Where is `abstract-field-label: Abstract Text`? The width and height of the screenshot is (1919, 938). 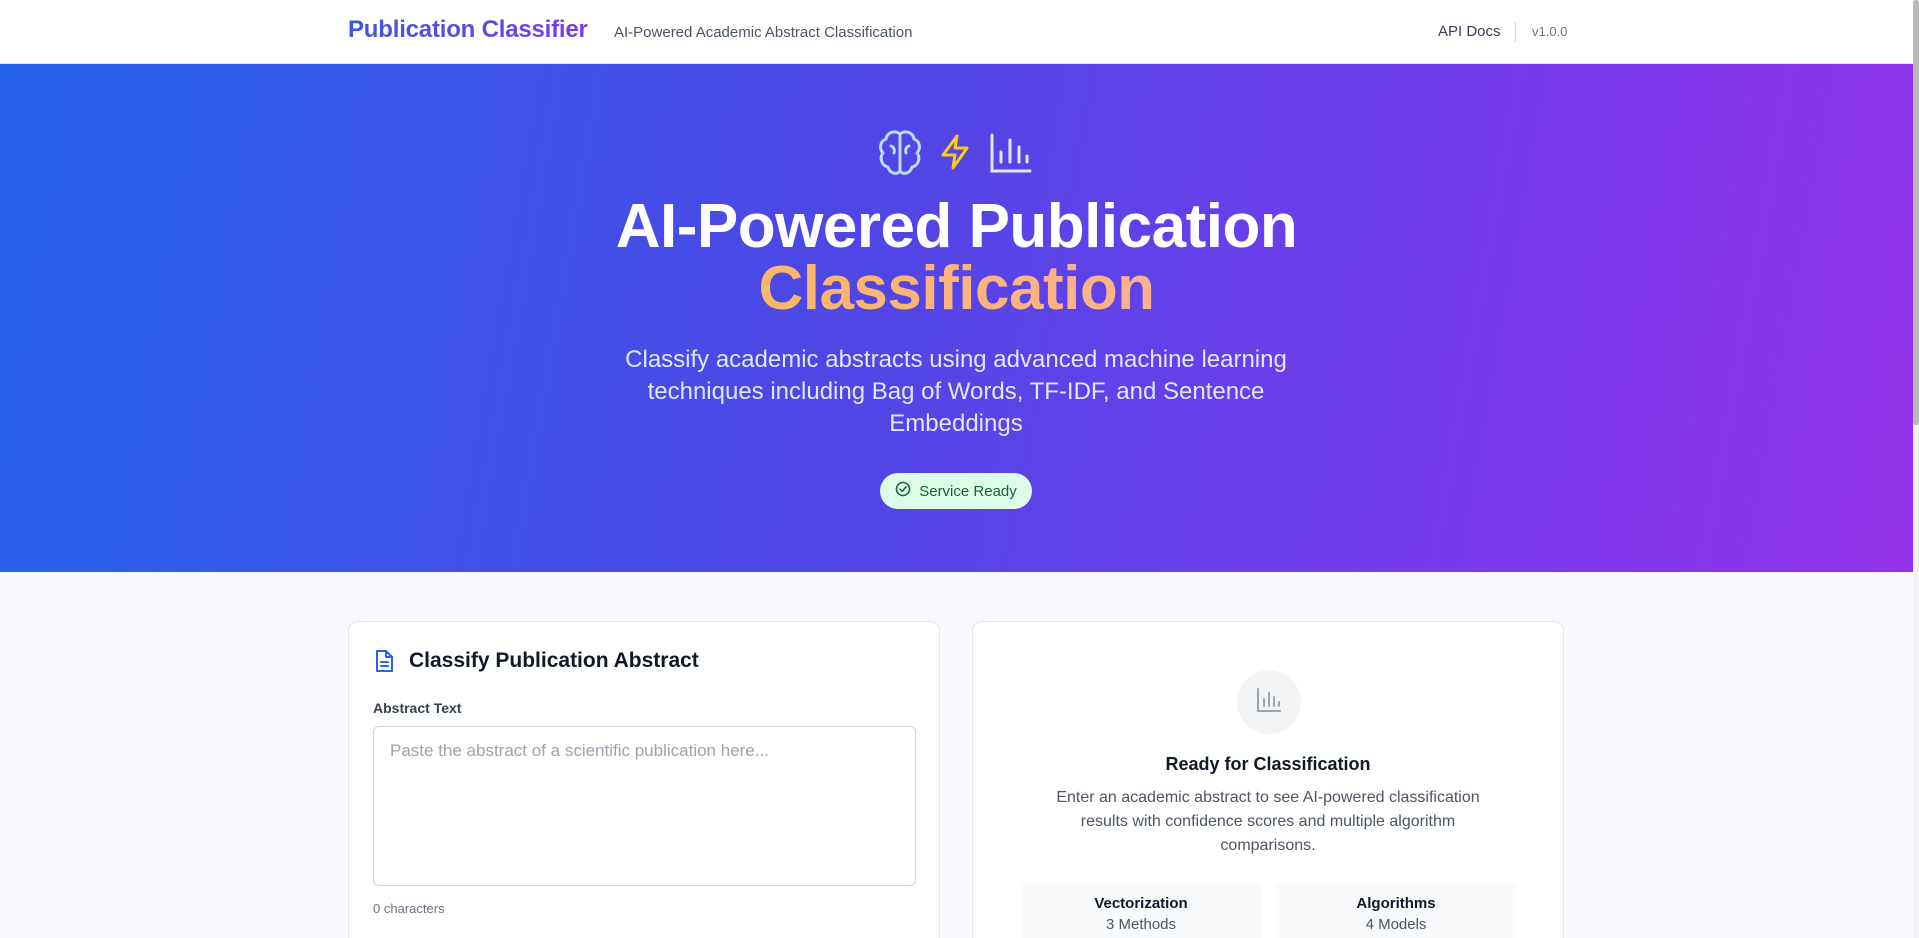
abstract-field-label: Abstract Text is located at coordinates (417, 708).